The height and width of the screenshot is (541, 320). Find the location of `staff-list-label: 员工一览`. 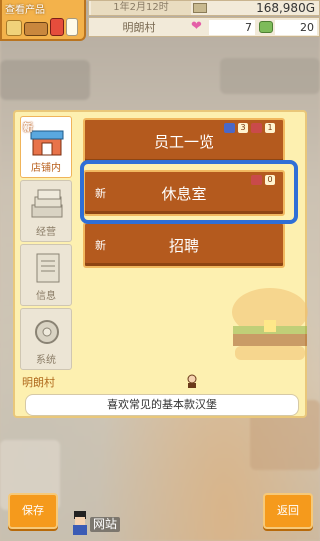

staff-list-label: 员工一览 is located at coordinates (183, 142).